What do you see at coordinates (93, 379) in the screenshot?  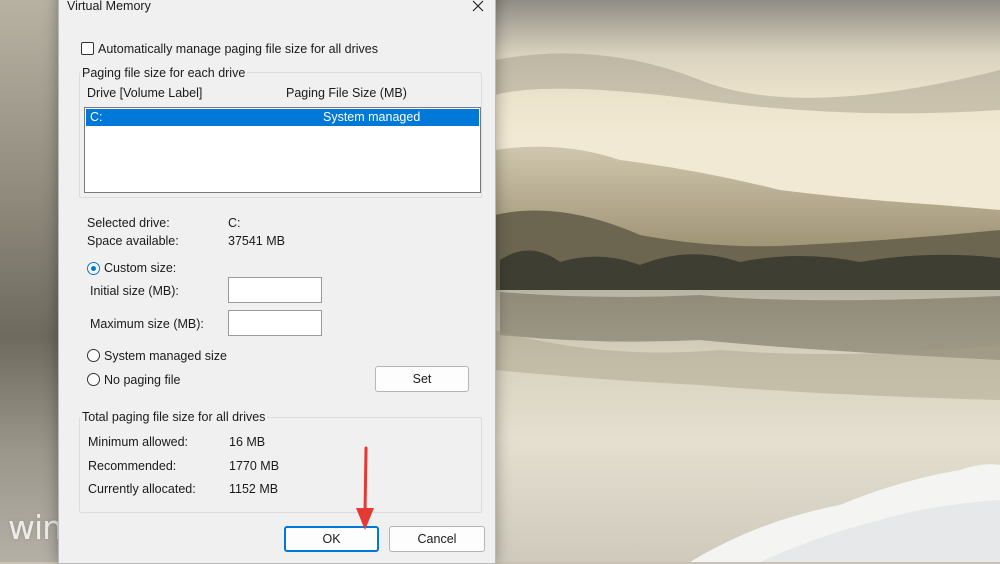 I see `no-paging-file-radio` at bounding box center [93, 379].